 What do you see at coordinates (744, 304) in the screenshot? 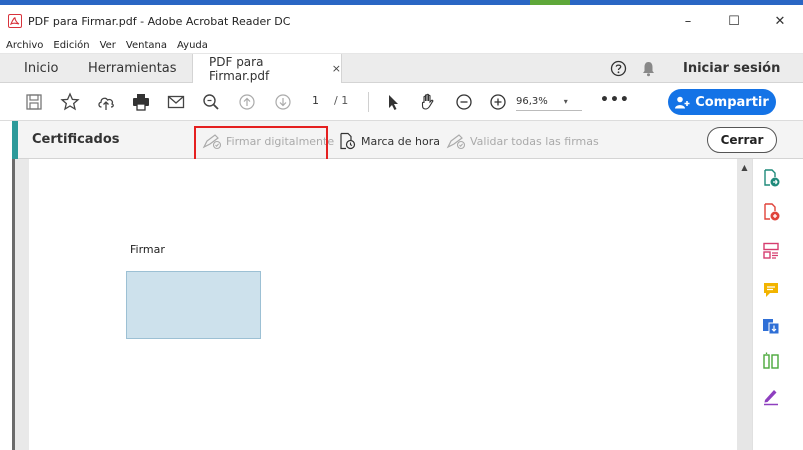
I see `vertical-scrollbar: ▲` at bounding box center [744, 304].